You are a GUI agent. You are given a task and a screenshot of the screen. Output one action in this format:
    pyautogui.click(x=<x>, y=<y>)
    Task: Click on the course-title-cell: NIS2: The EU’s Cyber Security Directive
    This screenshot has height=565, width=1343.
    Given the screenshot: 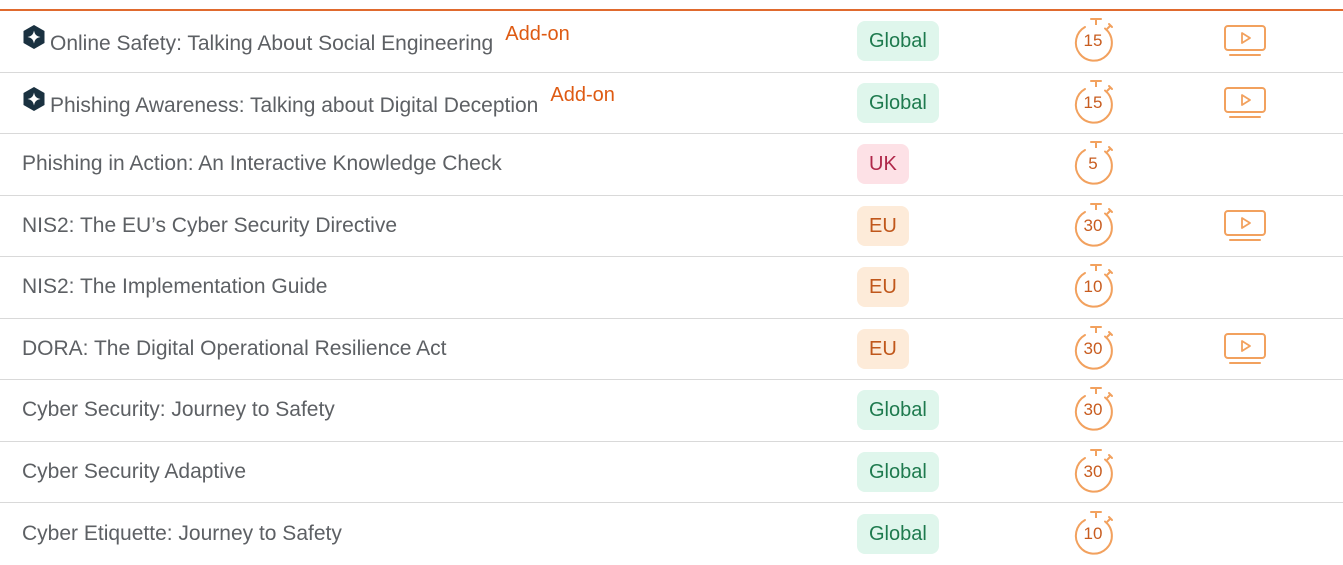 What is the action you would take?
    pyautogui.click(x=209, y=226)
    